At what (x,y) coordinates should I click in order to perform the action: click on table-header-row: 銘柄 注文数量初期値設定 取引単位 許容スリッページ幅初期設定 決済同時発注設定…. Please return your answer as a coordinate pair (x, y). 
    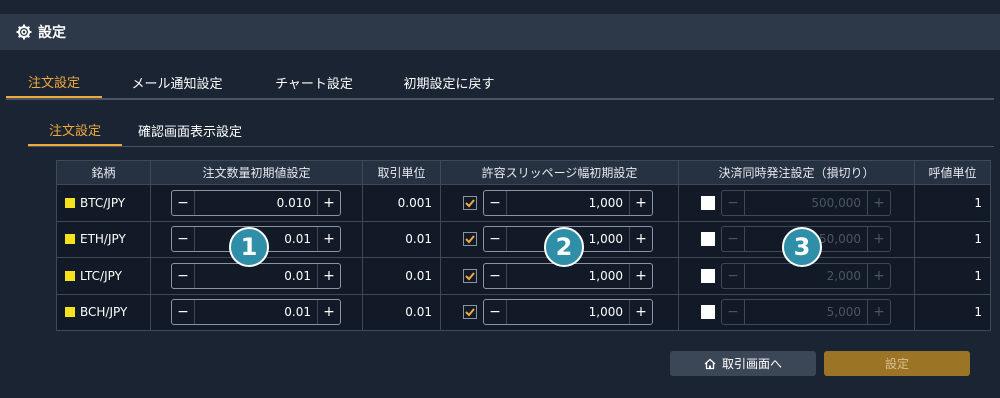
    Looking at the image, I should click on (523, 172).